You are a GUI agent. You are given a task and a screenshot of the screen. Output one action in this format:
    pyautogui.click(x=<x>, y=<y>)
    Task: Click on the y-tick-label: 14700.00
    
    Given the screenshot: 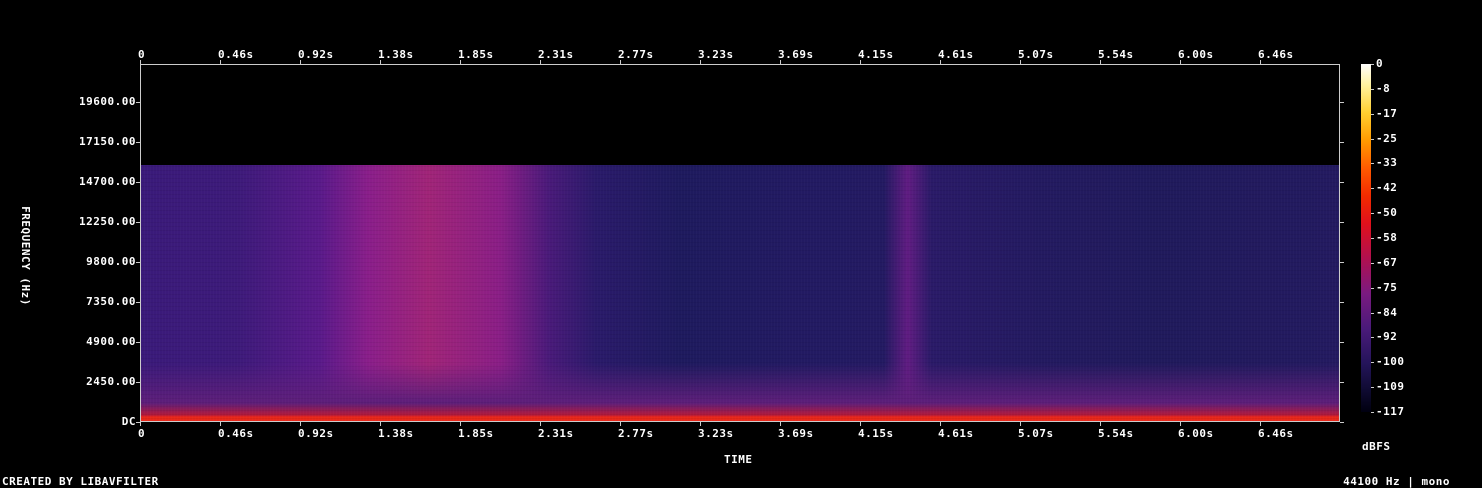 What is the action you would take?
    pyautogui.click(x=107, y=181)
    